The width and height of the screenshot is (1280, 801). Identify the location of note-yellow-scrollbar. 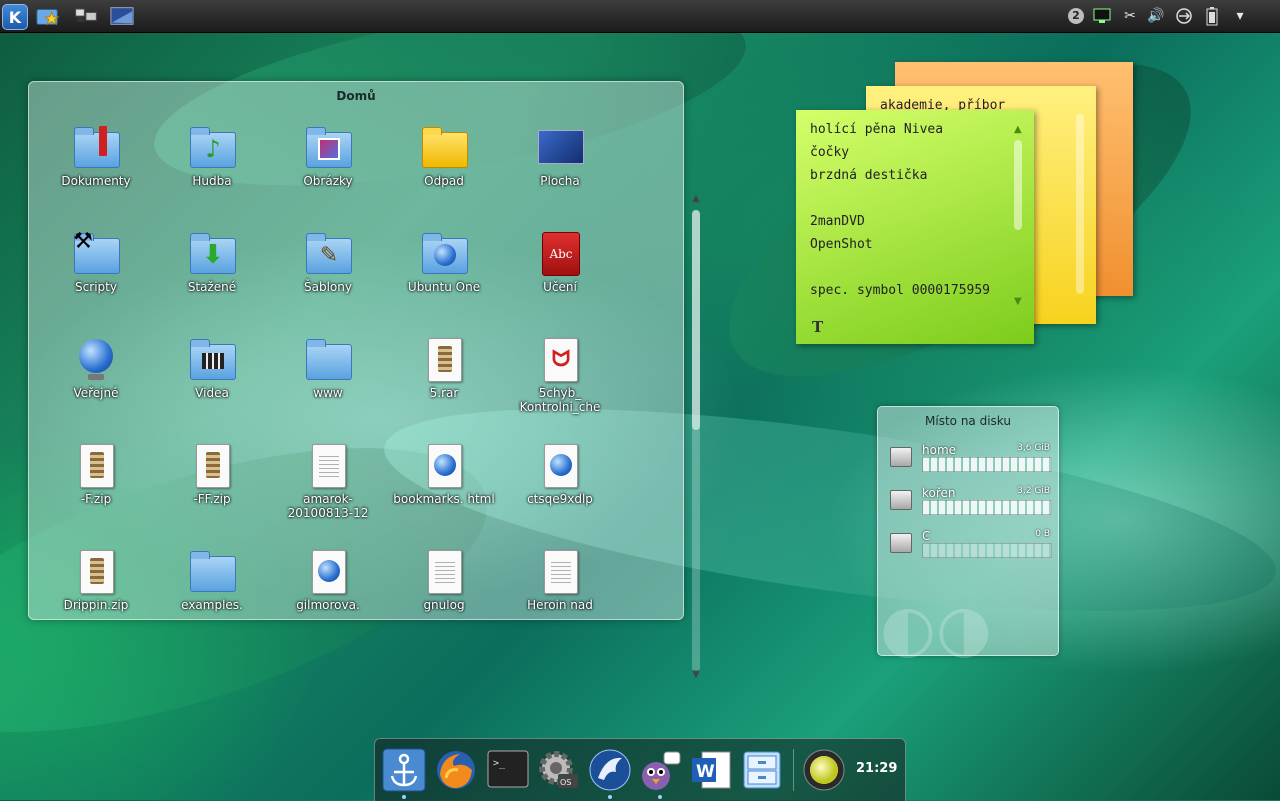
(1080, 204).